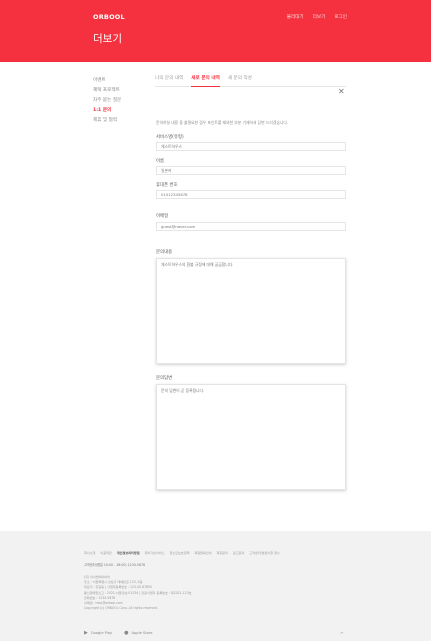 The image size is (431, 641). Describe the element at coordinates (160, 161) in the screenshot. I see `name-label: 이름` at that location.